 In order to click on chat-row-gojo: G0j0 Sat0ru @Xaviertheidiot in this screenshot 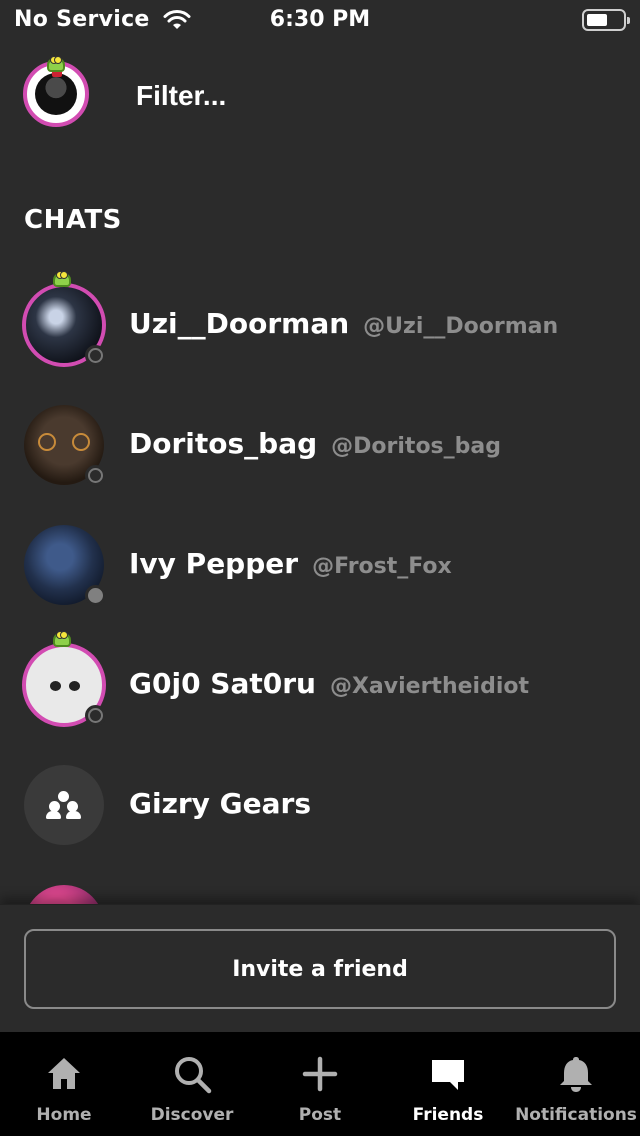, I will do `click(320, 685)`.